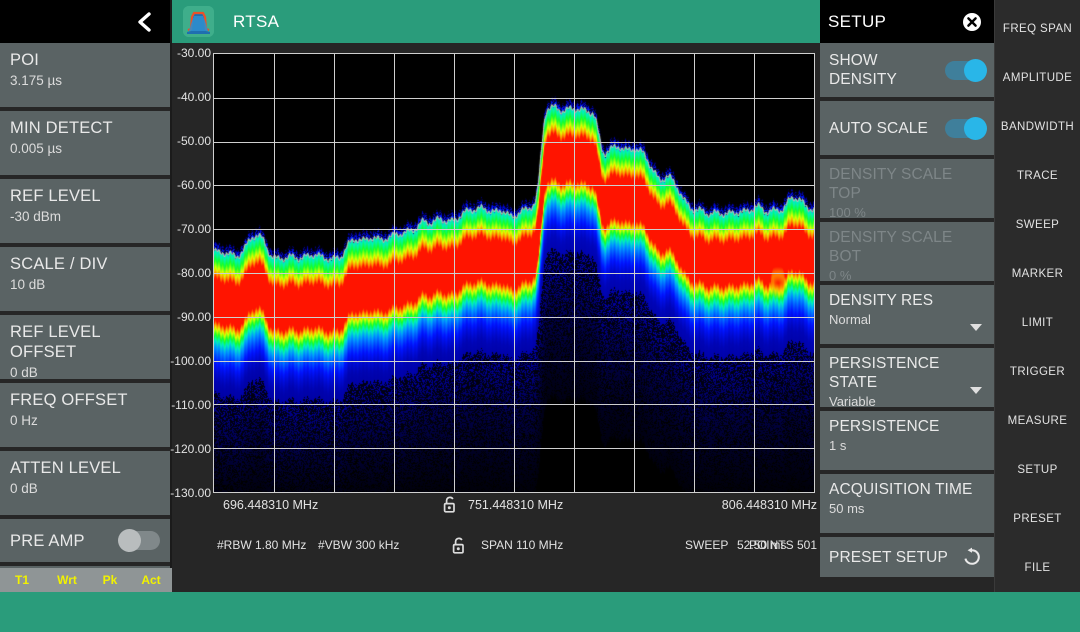 The width and height of the screenshot is (1080, 632). What do you see at coordinates (59, 264) in the screenshot?
I see `param-label: SCALE / DIV` at bounding box center [59, 264].